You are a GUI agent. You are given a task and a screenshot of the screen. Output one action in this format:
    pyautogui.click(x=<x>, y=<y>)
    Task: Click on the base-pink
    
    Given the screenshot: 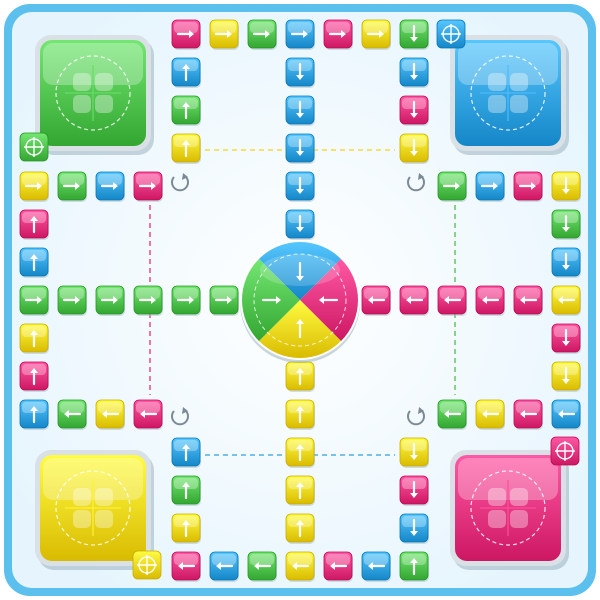 What is the action you would take?
    pyautogui.click(x=509, y=510)
    